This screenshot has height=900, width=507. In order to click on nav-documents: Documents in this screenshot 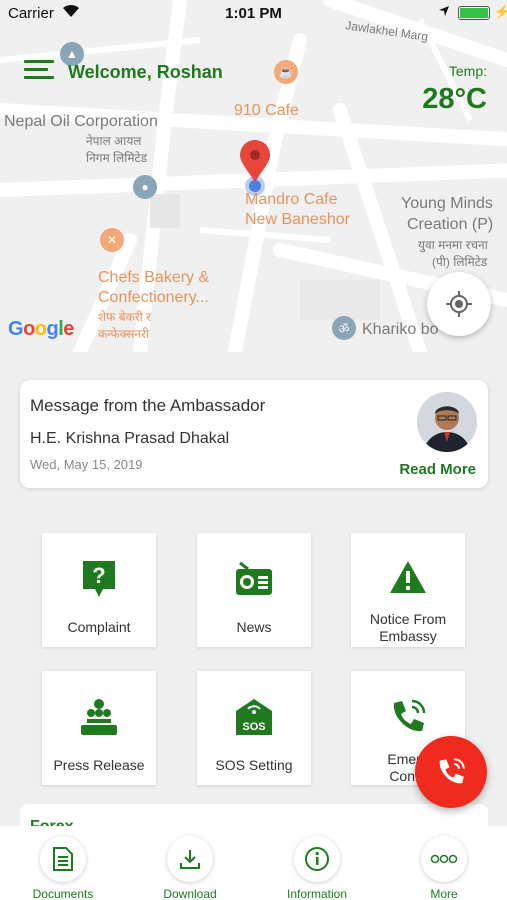, I will do `click(63, 868)`.